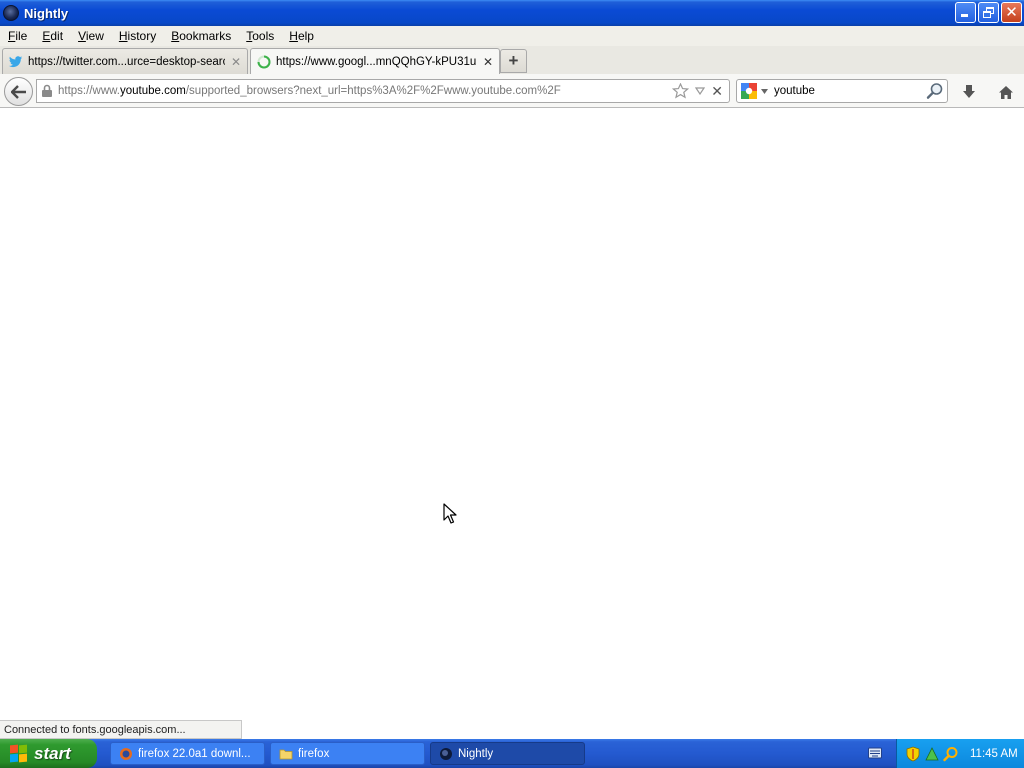  I want to click on home-icon, so click(1006, 92).